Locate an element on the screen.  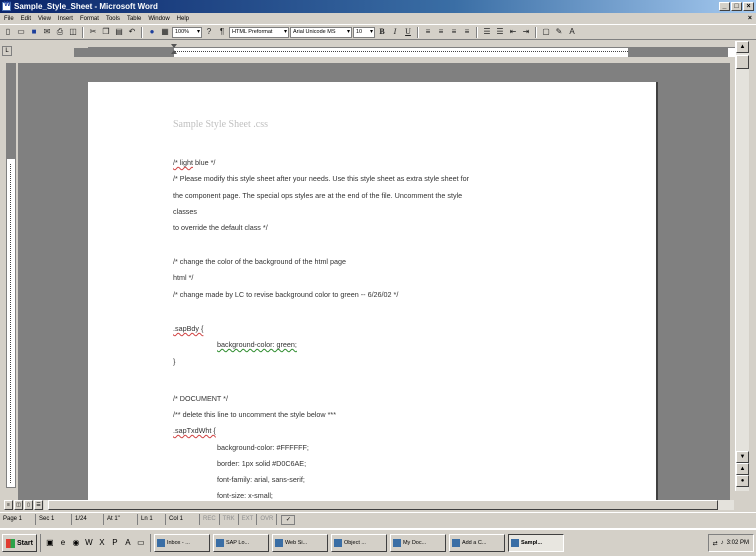
align-left-icon: ≡ is located at coordinates (428, 32).